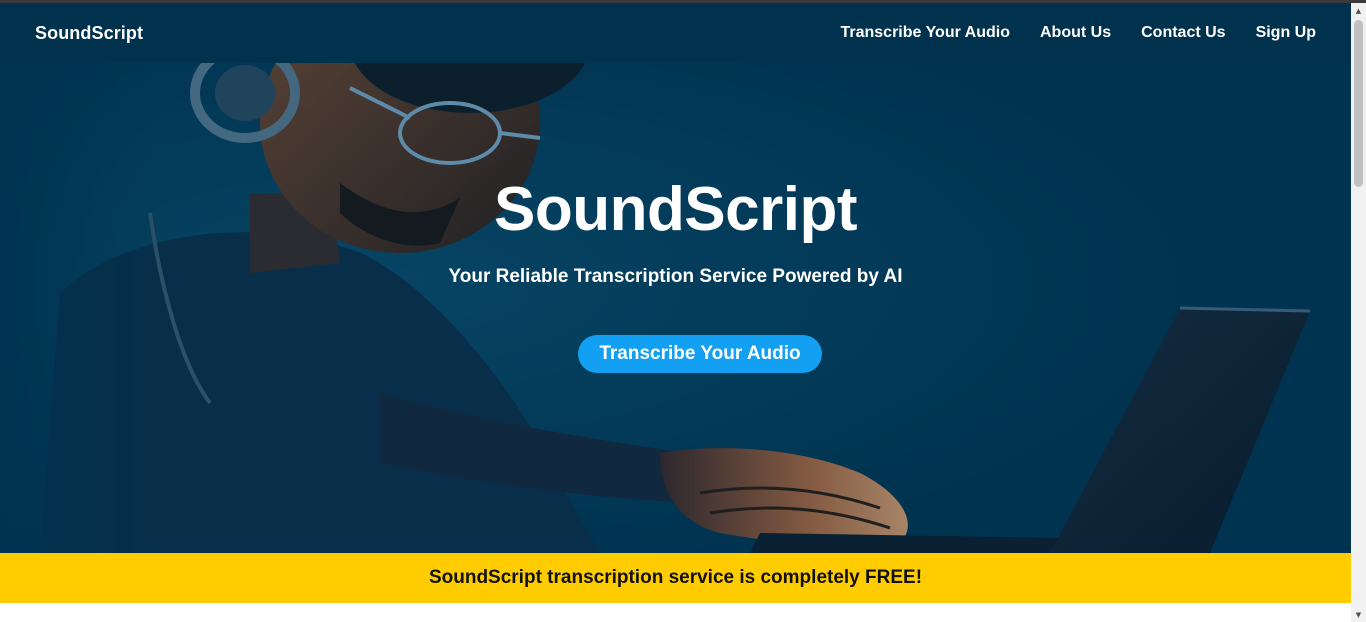 Image resolution: width=1366 pixels, height=622 pixels. What do you see at coordinates (1358, 10) in the screenshot?
I see `scroll-up-arrow-icon: ▲` at bounding box center [1358, 10].